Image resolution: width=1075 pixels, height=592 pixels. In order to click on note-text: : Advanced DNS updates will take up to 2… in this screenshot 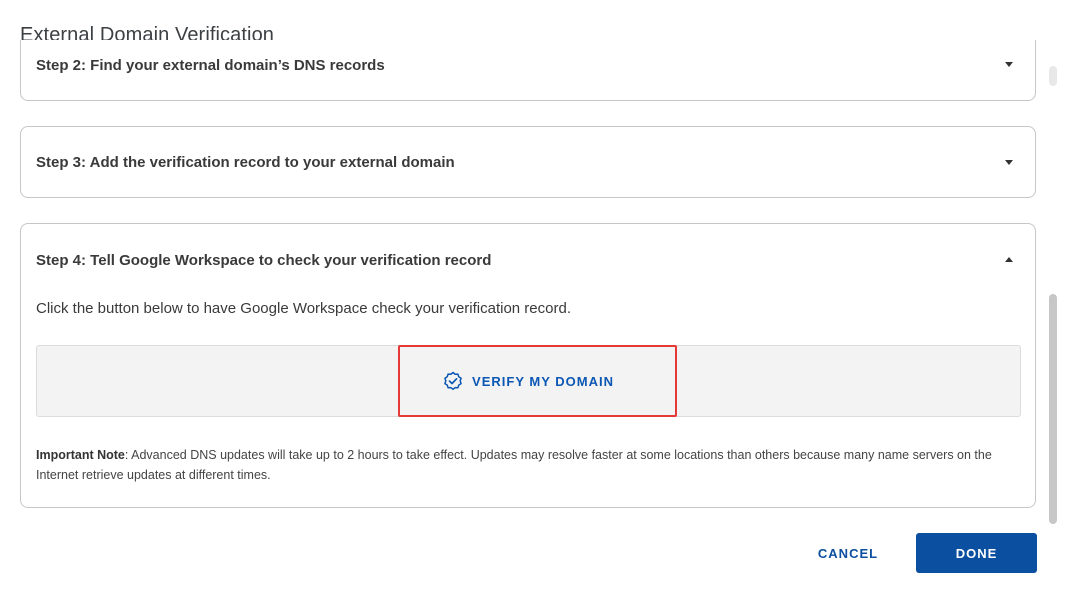, I will do `click(514, 465)`.